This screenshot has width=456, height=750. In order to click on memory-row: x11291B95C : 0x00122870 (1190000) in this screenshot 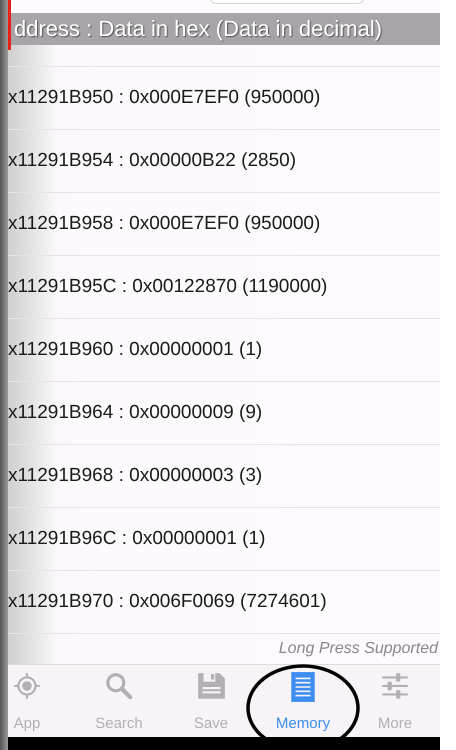, I will do `click(168, 287)`.